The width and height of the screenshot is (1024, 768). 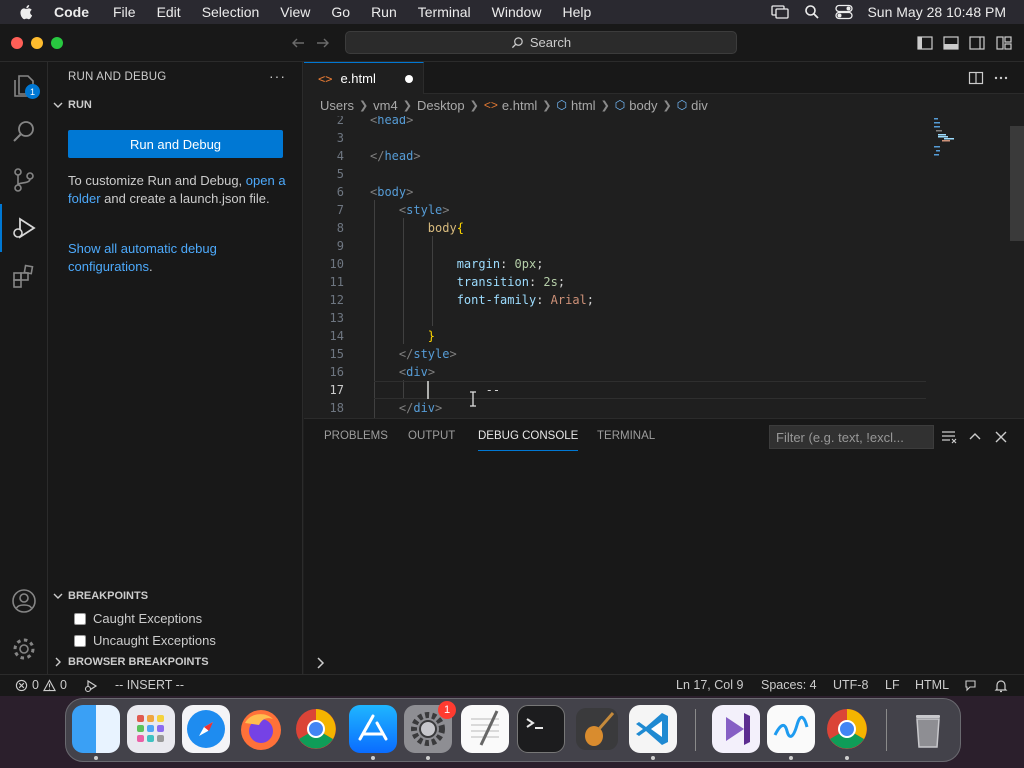 What do you see at coordinates (709, 685) in the screenshot?
I see `cursor-position: Ln 17, Col 9` at bounding box center [709, 685].